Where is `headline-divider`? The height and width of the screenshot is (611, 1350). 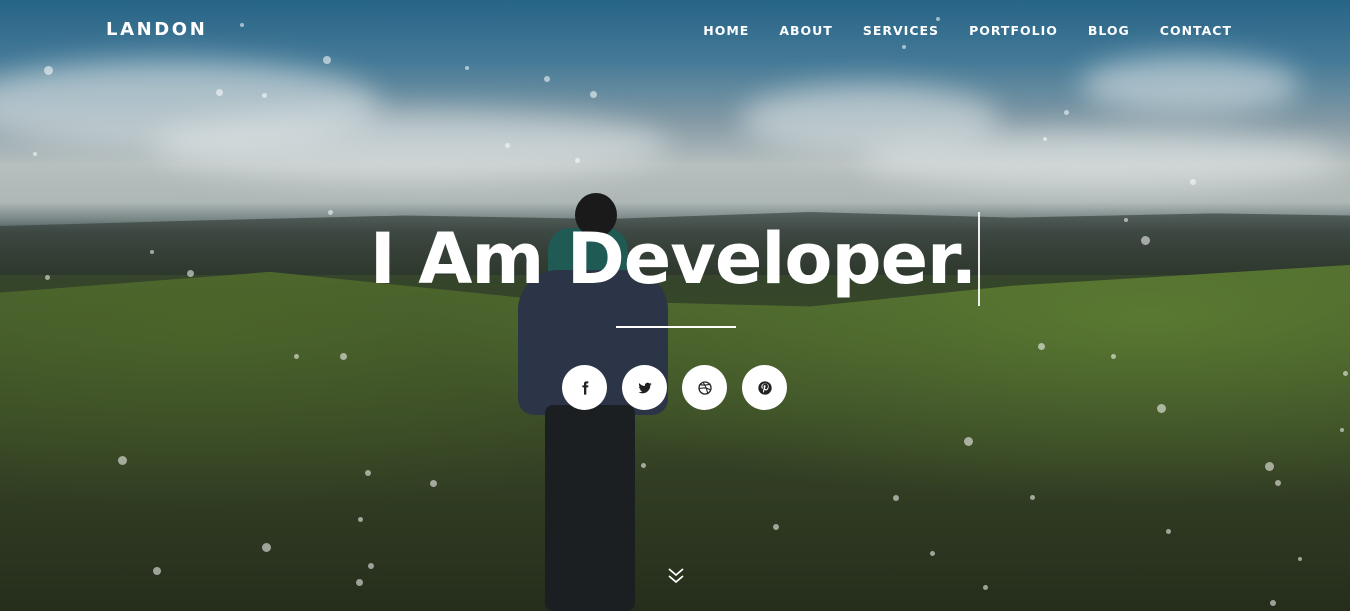
headline-divider is located at coordinates (676, 327).